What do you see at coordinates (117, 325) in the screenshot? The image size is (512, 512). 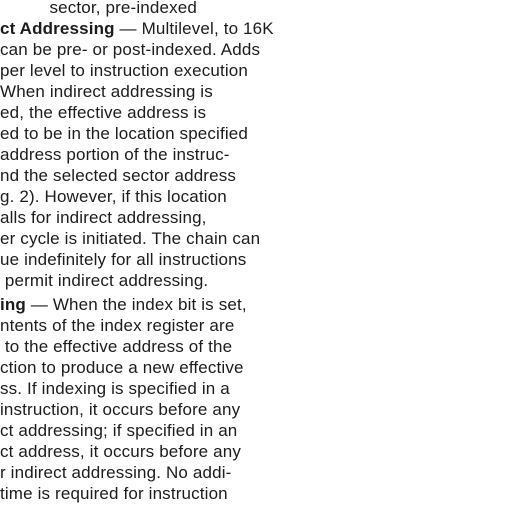 I see `indexing-line-2: ntents of the index register are` at bounding box center [117, 325].